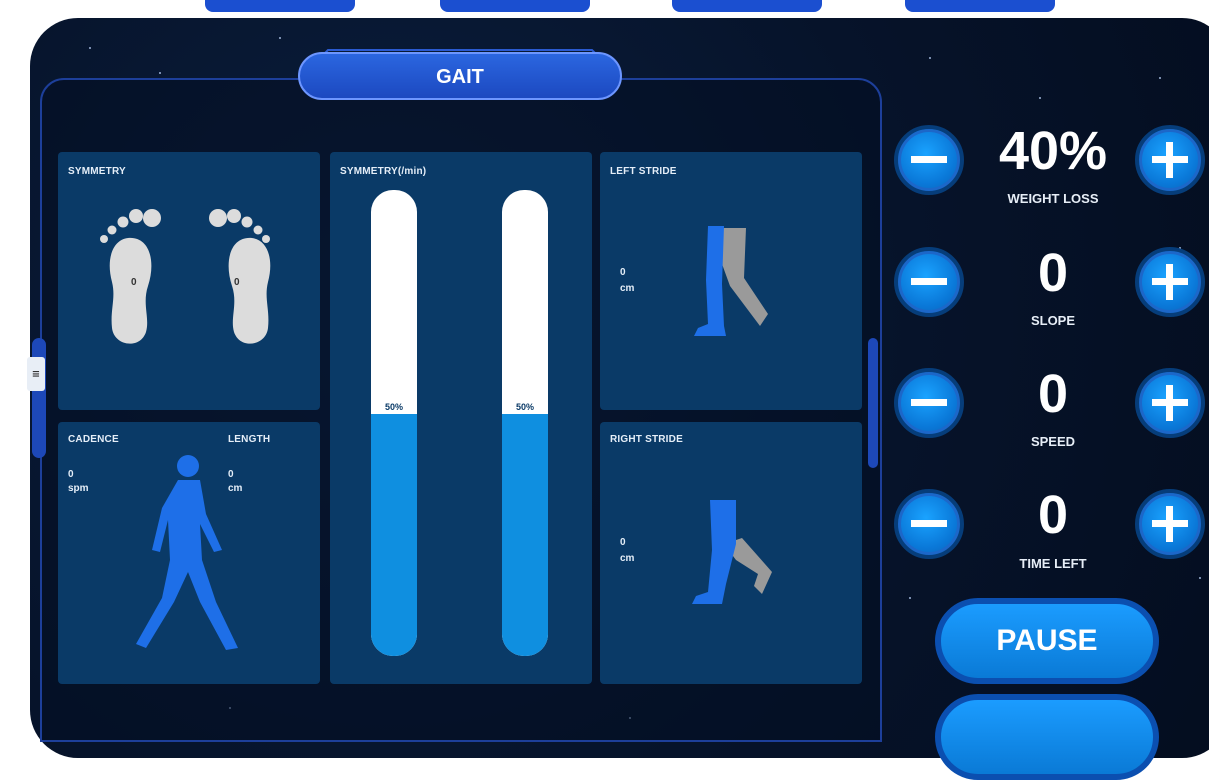 Image resolution: width=1209 pixels, height=780 pixels. Describe the element at coordinates (1053, 394) in the screenshot. I see `speed-value: 0` at that location.